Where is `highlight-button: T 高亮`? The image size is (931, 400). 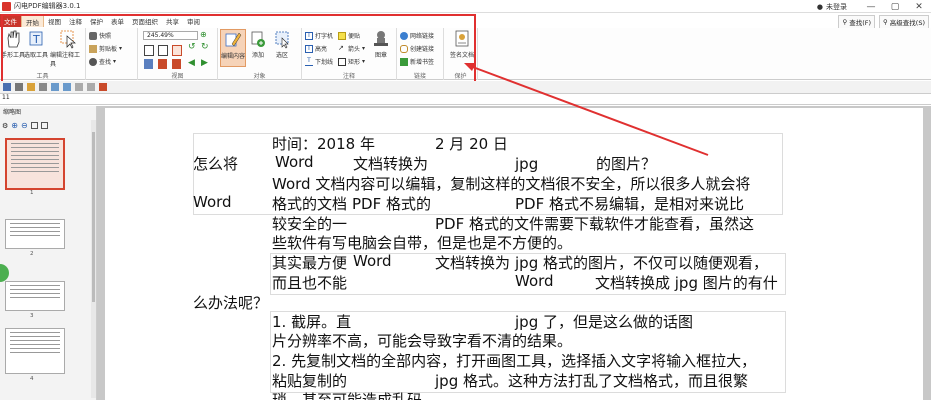
highlight-button: T 高亮 is located at coordinates (316, 48).